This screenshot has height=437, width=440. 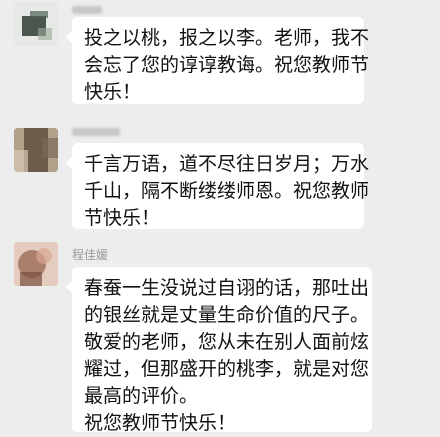 What do you see at coordinates (227, 191) in the screenshot?
I see `message-line: 千山，隔不断缕缕师恩。祝您教师` at bounding box center [227, 191].